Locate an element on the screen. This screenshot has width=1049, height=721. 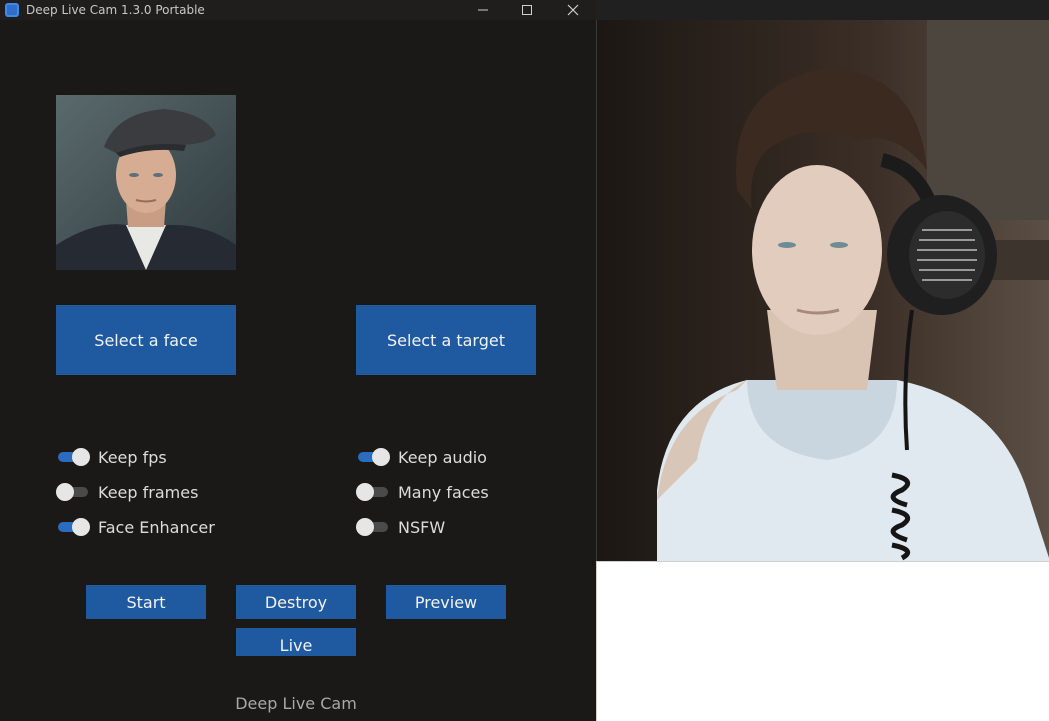
minimize-icon is located at coordinates (483, 10).